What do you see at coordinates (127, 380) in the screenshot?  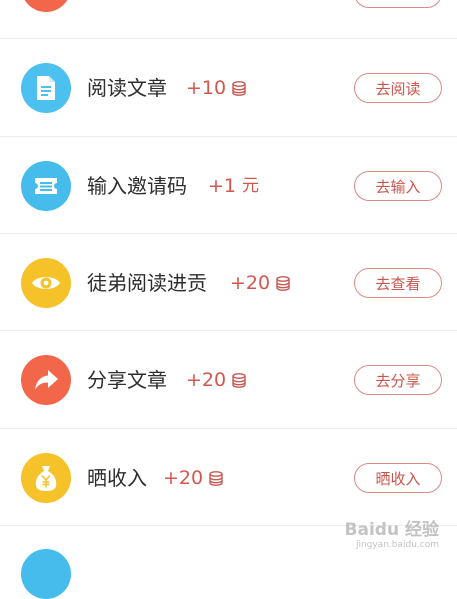 I see `task-title: 分享文章` at bounding box center [127, 380].